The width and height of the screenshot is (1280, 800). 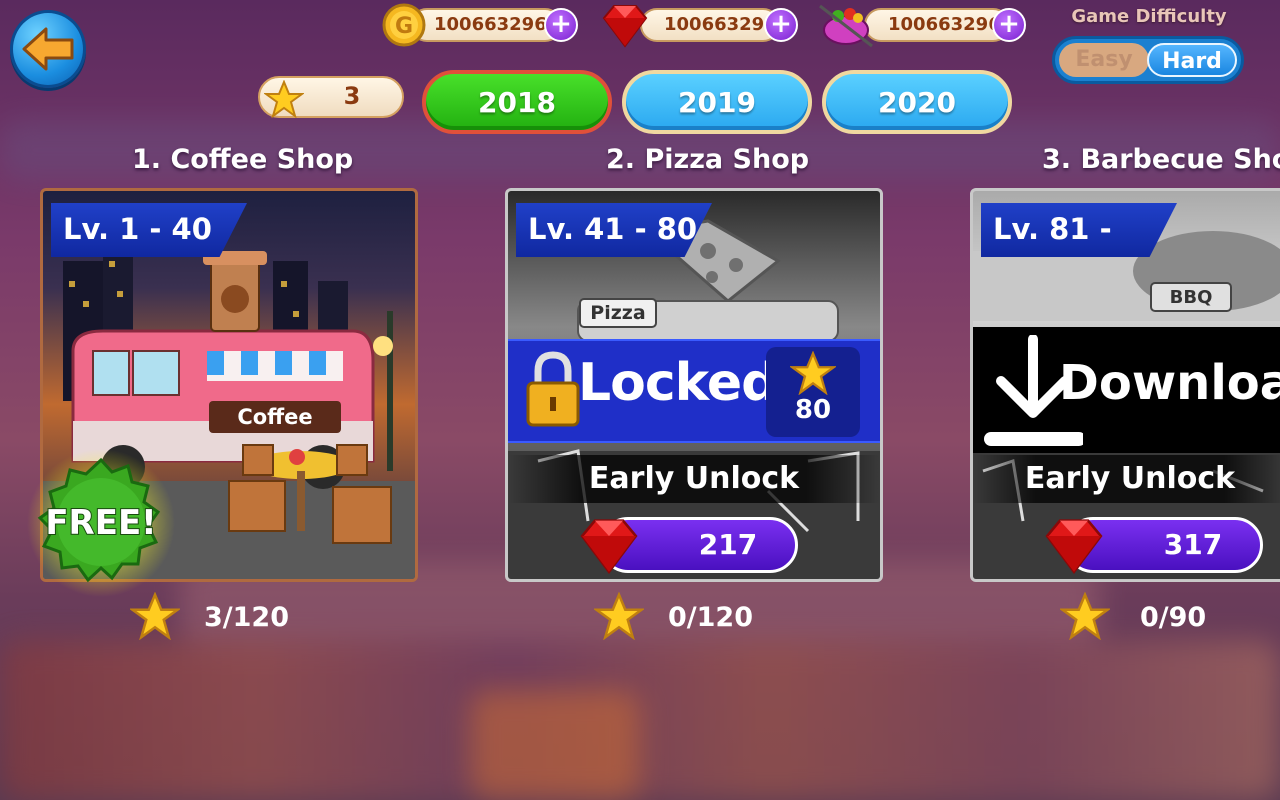 What do you see at coordinates (813, 410) in the screenshot?
I see `required-stars-value: 80` at bounding box center [813, 410].